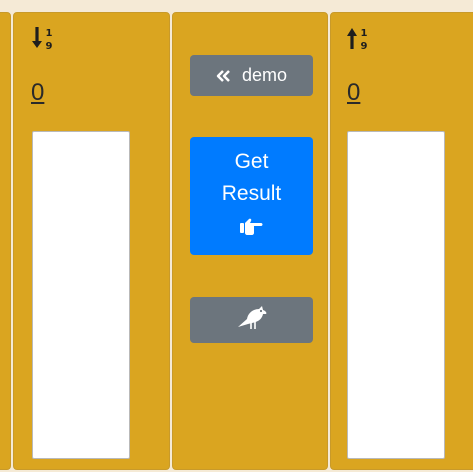 This screenshot has width=473, height=472. Describe the element at coordinates (42, 39) in the screenshot. I see `sort-numeric-down-icon: 1 9` at that location.